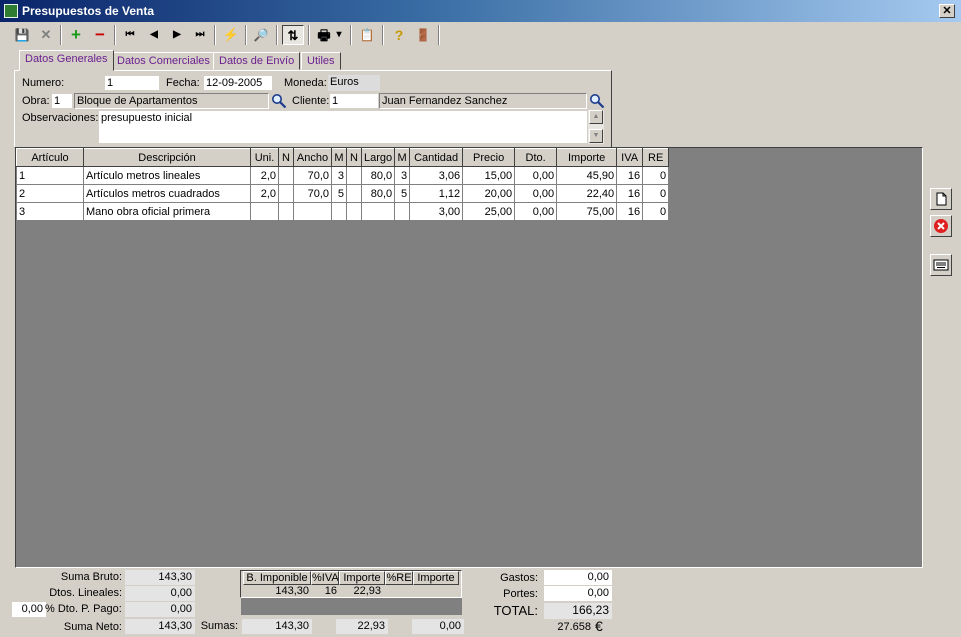  What do you see at coordinates (536, 157) in the screenshot?
I see `column-header: Dto.` at bounding box center [536, 157].